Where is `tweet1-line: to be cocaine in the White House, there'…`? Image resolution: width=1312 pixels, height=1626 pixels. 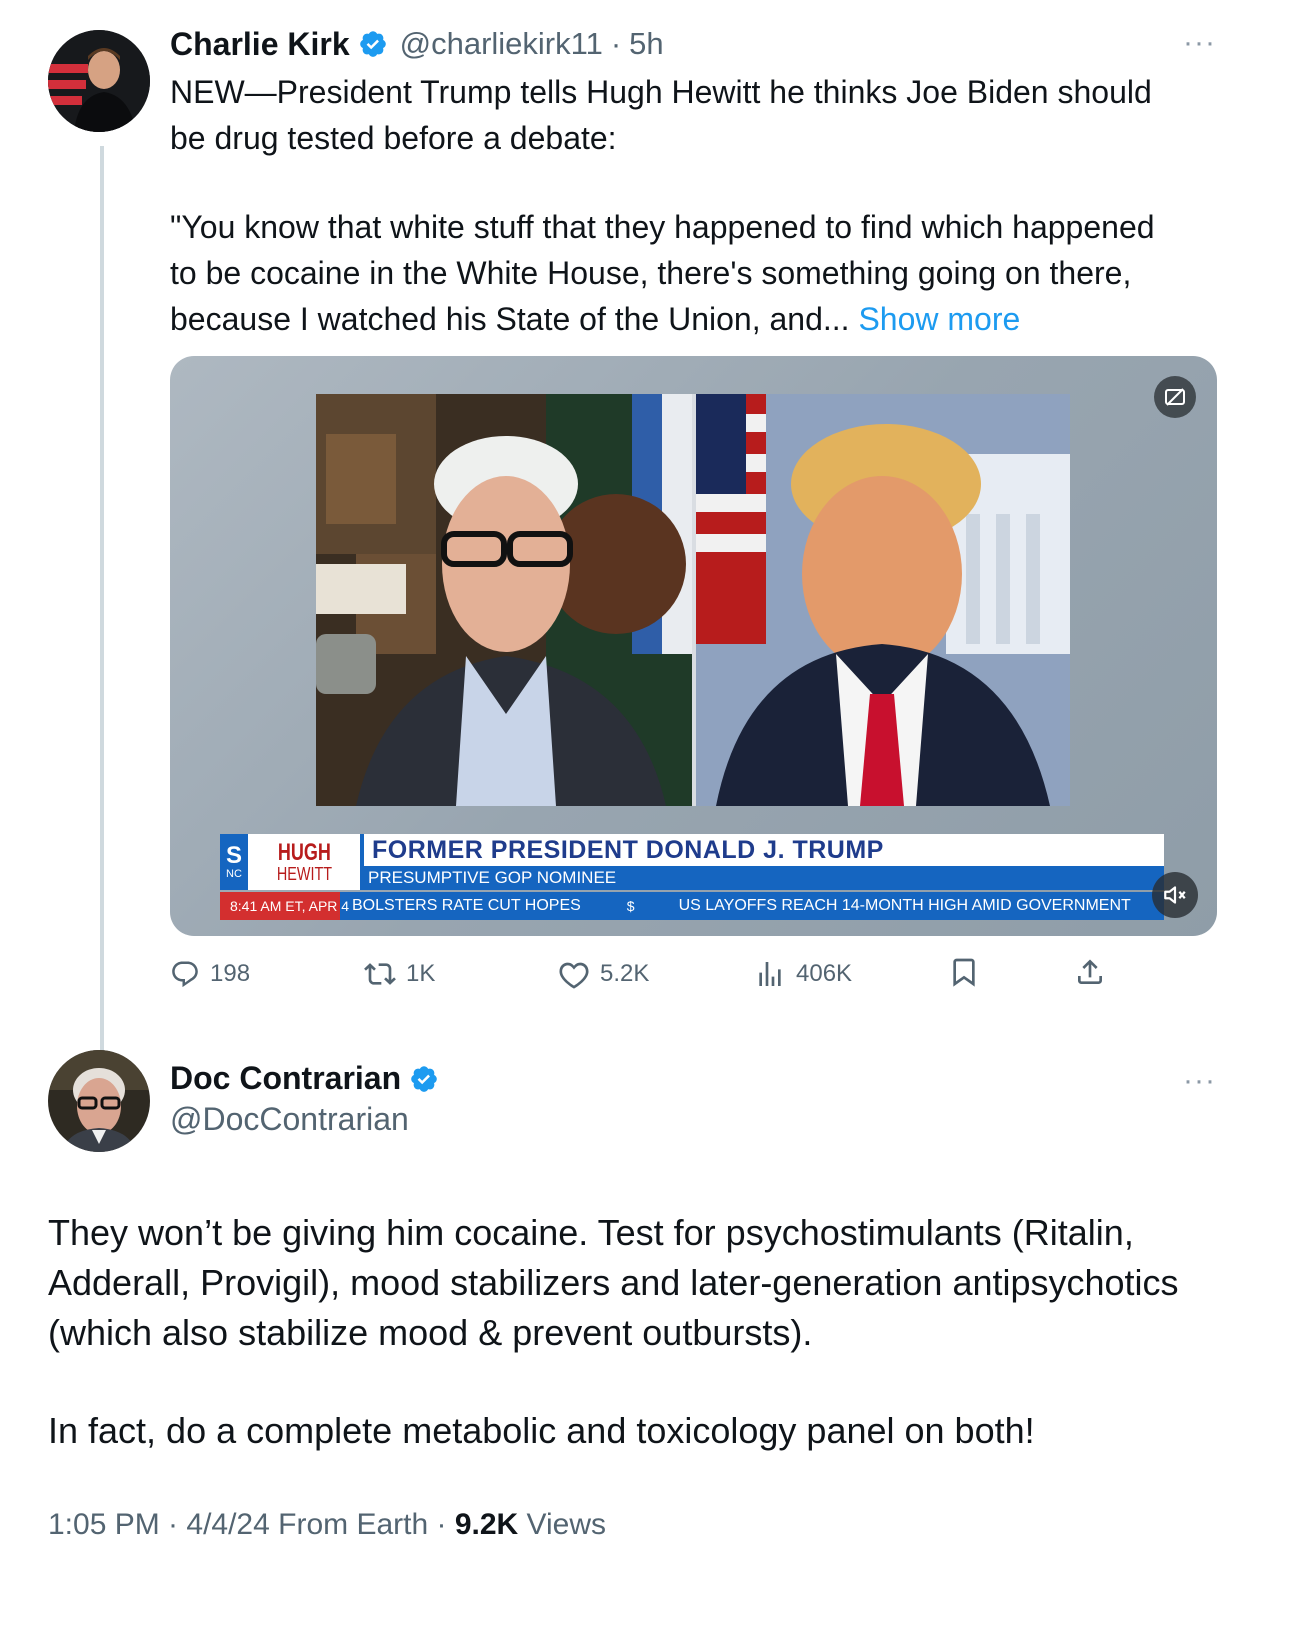
tweet1-line: to be cocaine in the White House, there'… is located at coordinates (651, 273).